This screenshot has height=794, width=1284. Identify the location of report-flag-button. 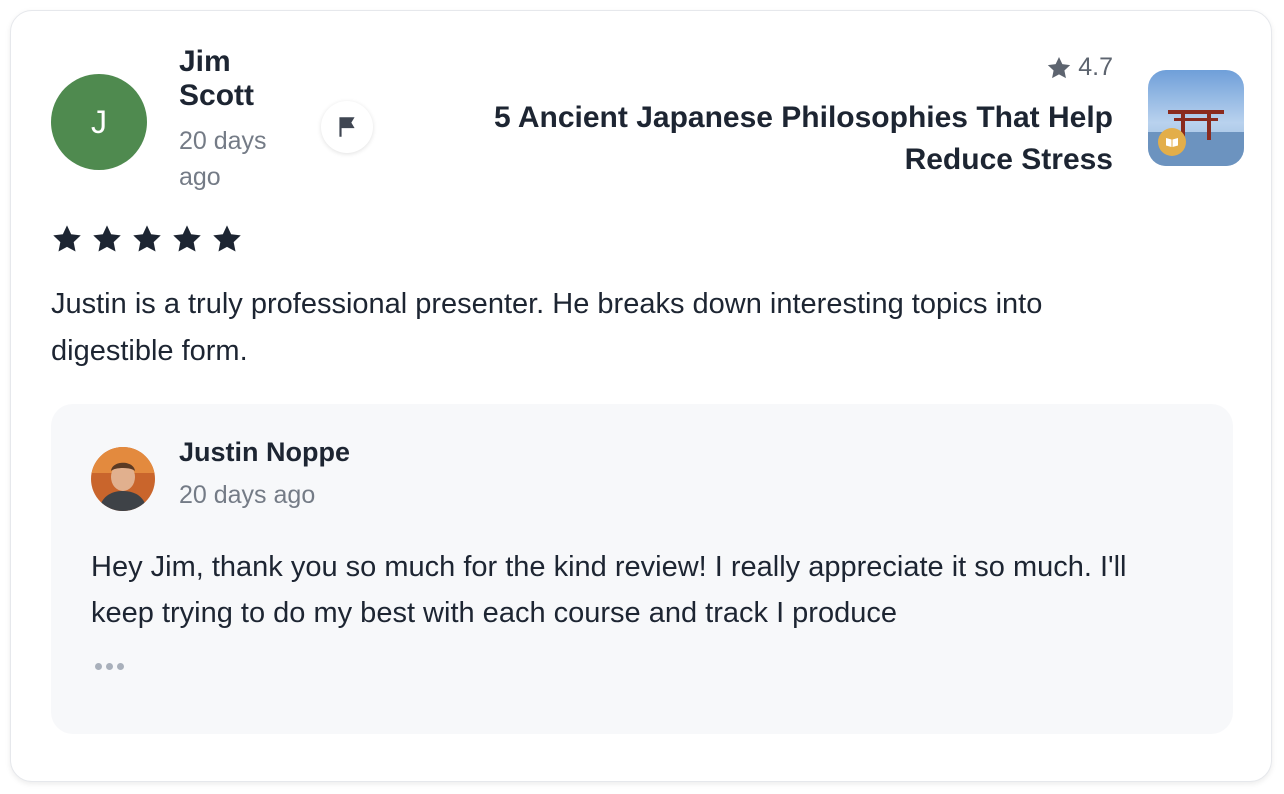
(347, 127).